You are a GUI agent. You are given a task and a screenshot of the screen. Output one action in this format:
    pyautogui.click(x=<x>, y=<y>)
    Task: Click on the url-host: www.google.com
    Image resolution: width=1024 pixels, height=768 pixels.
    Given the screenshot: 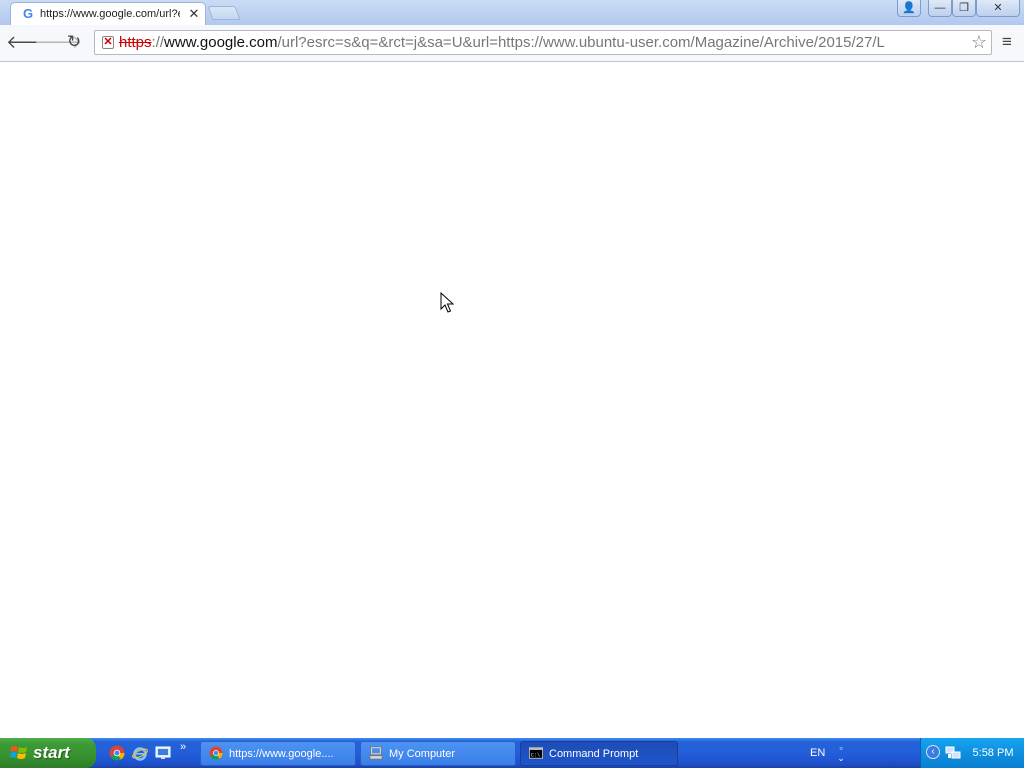 What is the action you would take?
    pyautogui.click(x=221, y=42)
    